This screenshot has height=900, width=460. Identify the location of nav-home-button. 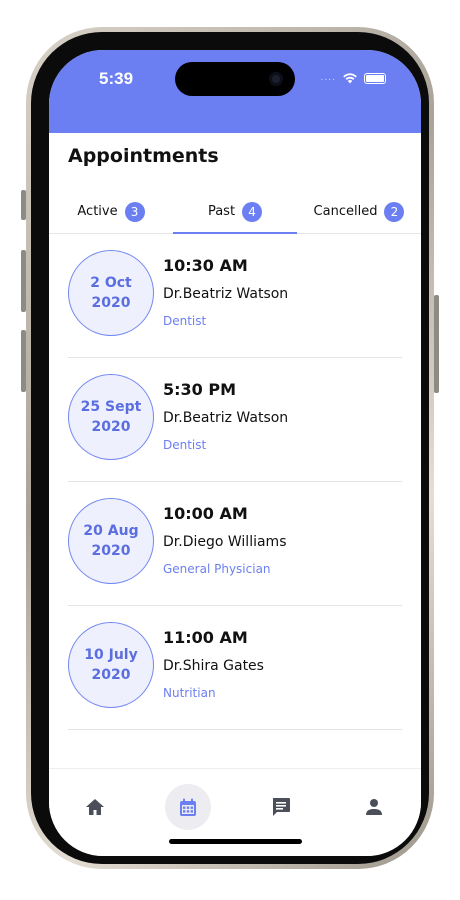
(95, 807).